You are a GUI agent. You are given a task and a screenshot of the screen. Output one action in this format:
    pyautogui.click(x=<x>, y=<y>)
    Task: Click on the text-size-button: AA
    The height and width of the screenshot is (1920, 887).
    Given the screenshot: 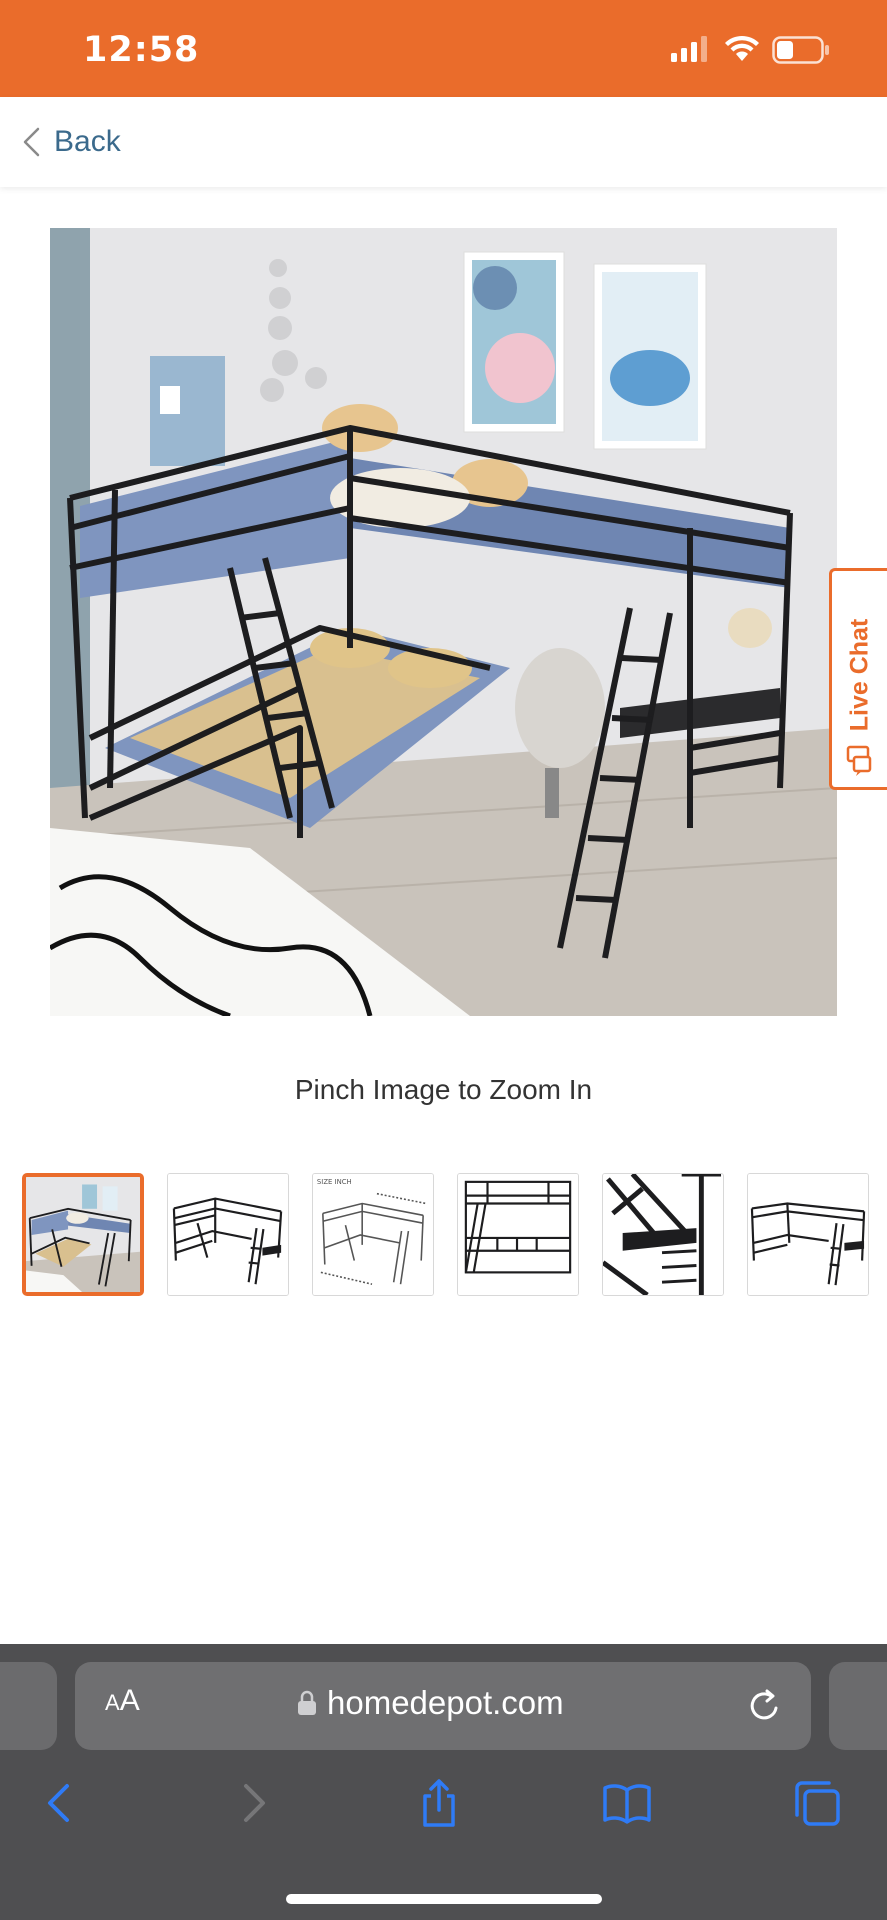 What is the action you would take?
    pyautogui.click(x=122, y=1701)
    